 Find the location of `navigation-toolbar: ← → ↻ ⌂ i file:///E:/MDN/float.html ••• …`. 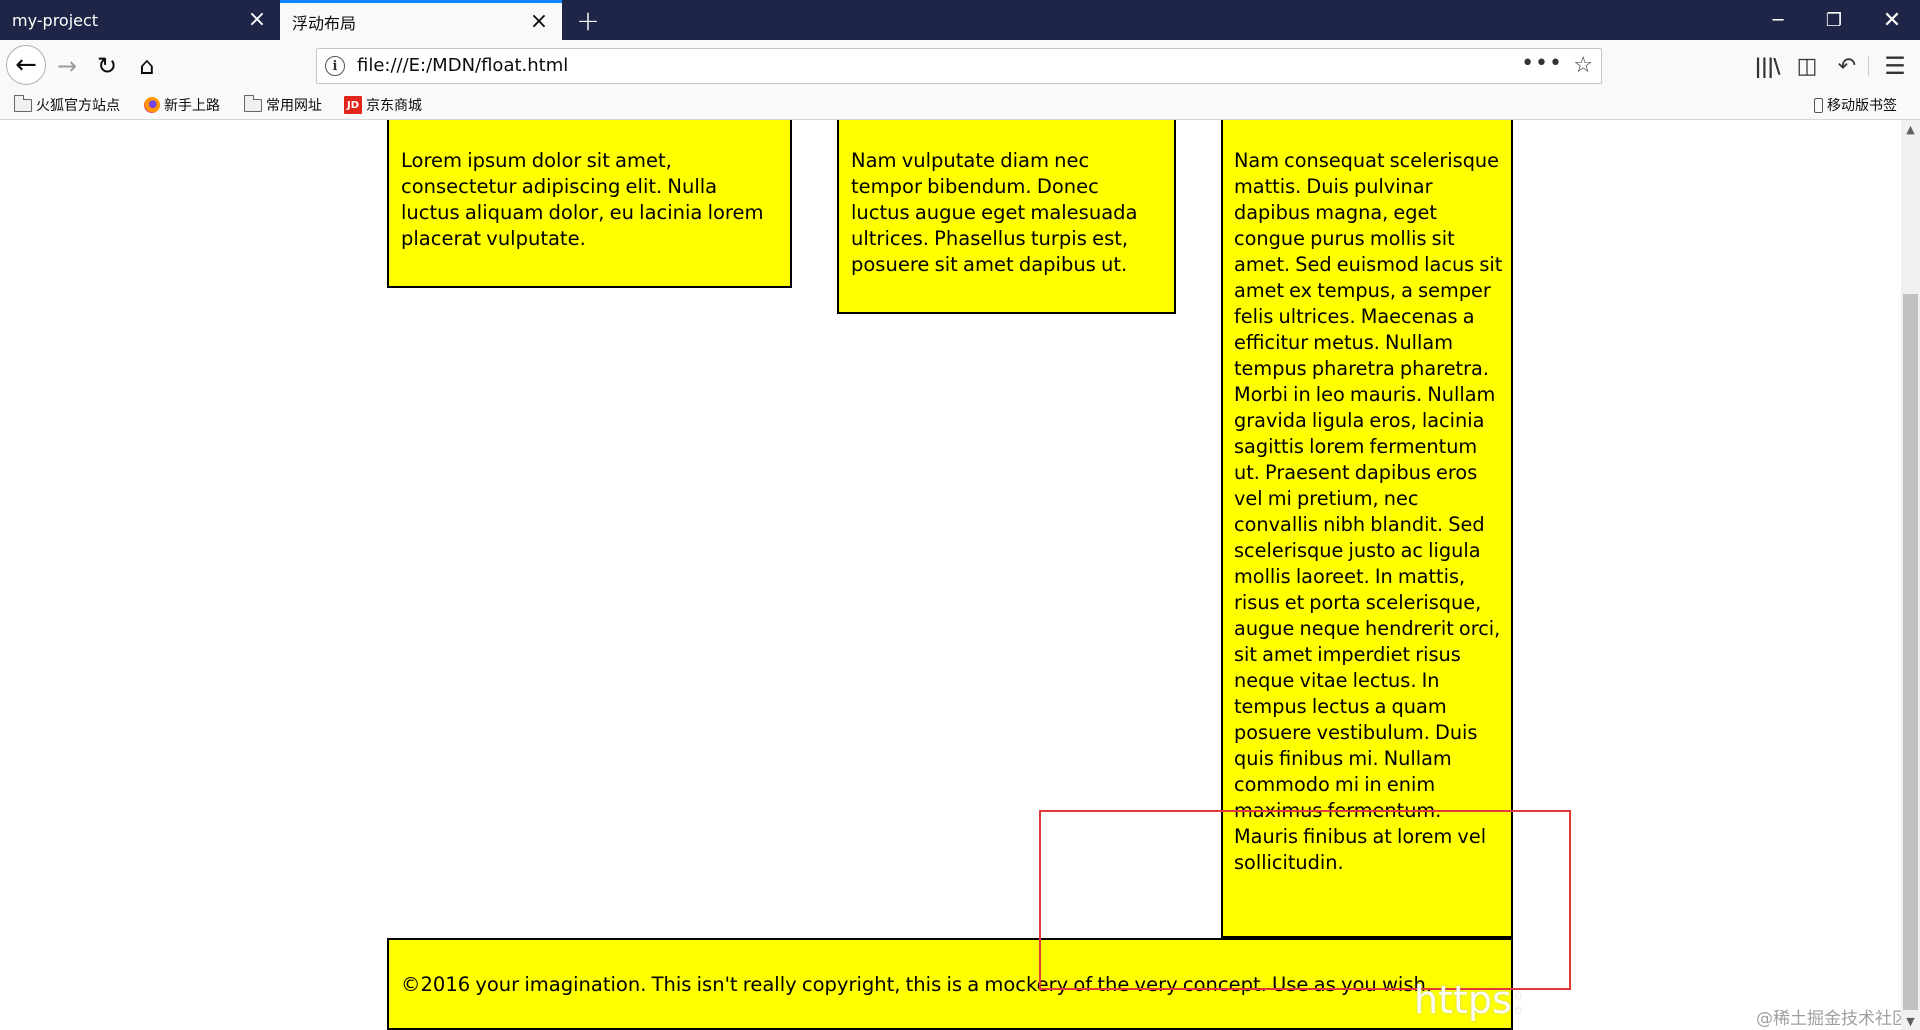

navigation-toolbar: ← → ↻ ⌂ i file:///E:/MDN/float.html ••• … is located at coordinates (960, 66).